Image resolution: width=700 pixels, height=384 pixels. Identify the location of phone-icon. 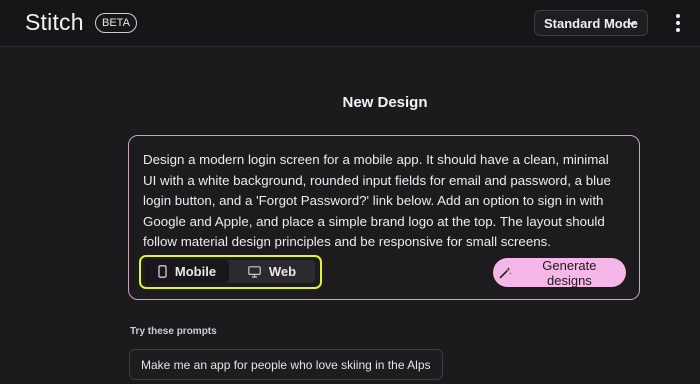
(162, 271).